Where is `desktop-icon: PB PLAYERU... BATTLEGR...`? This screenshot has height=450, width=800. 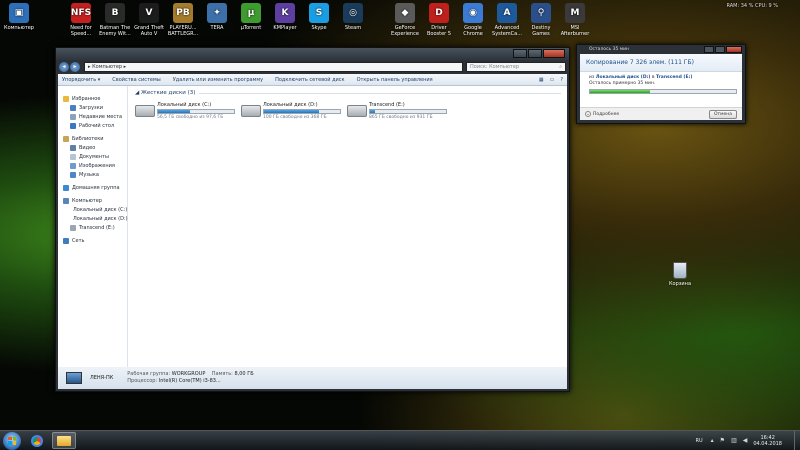 desktop-icon: PB PLAYERU... BATTLEGR... is located at coordinates (183, 20).